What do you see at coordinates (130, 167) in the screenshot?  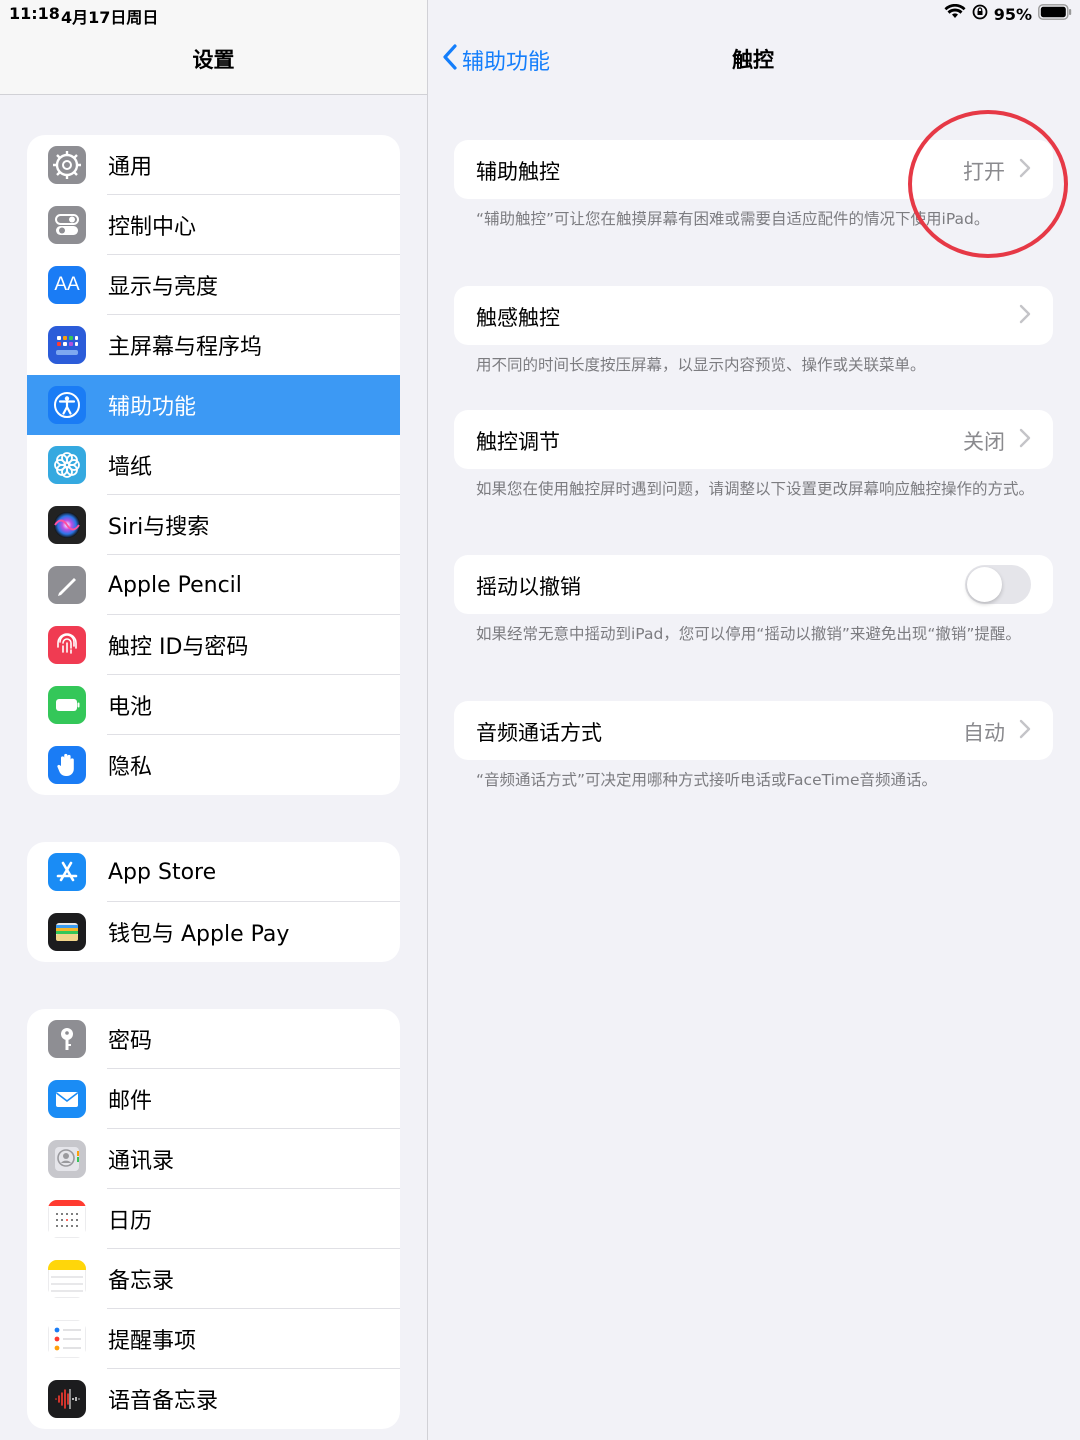 I see `sidebar-item-label: 通用` at bounding box center [130, 167].